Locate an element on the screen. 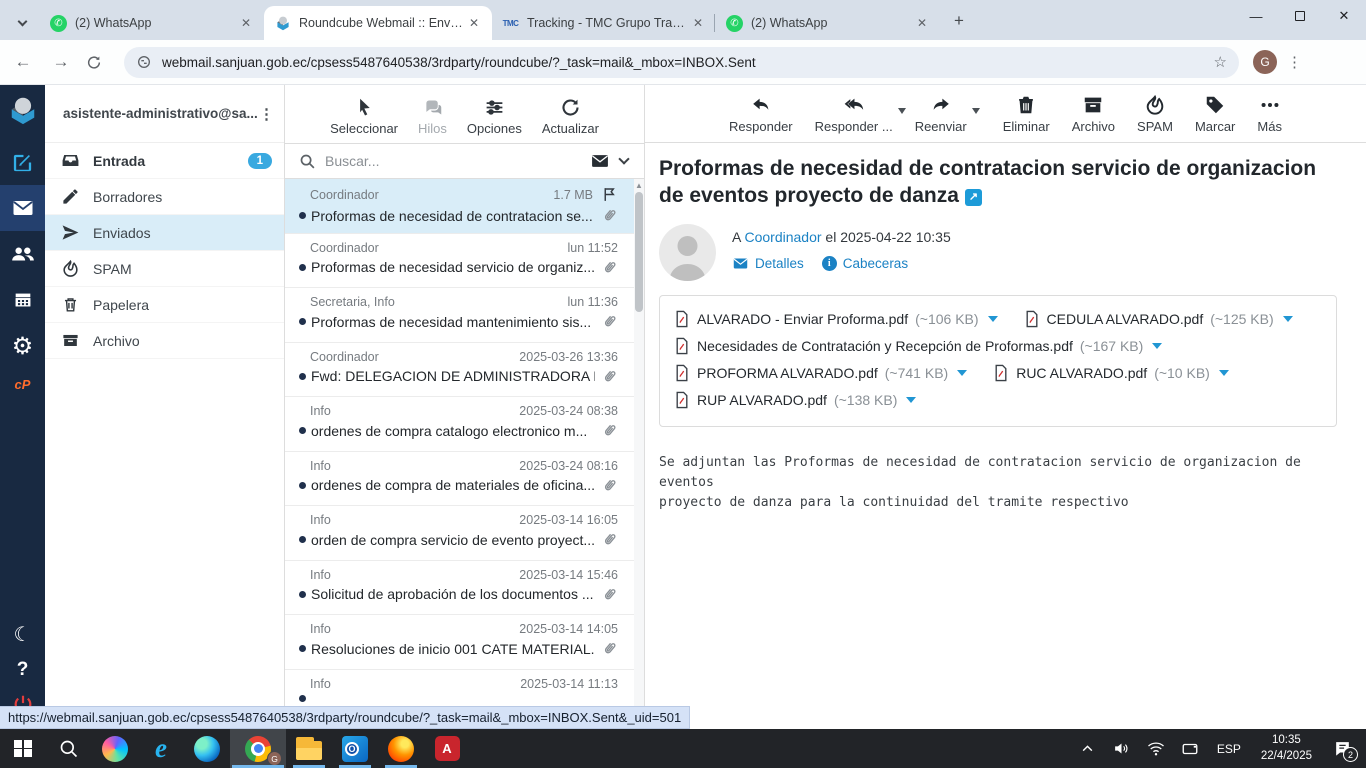  nav-mail-button is located at coordinates (22, 208).